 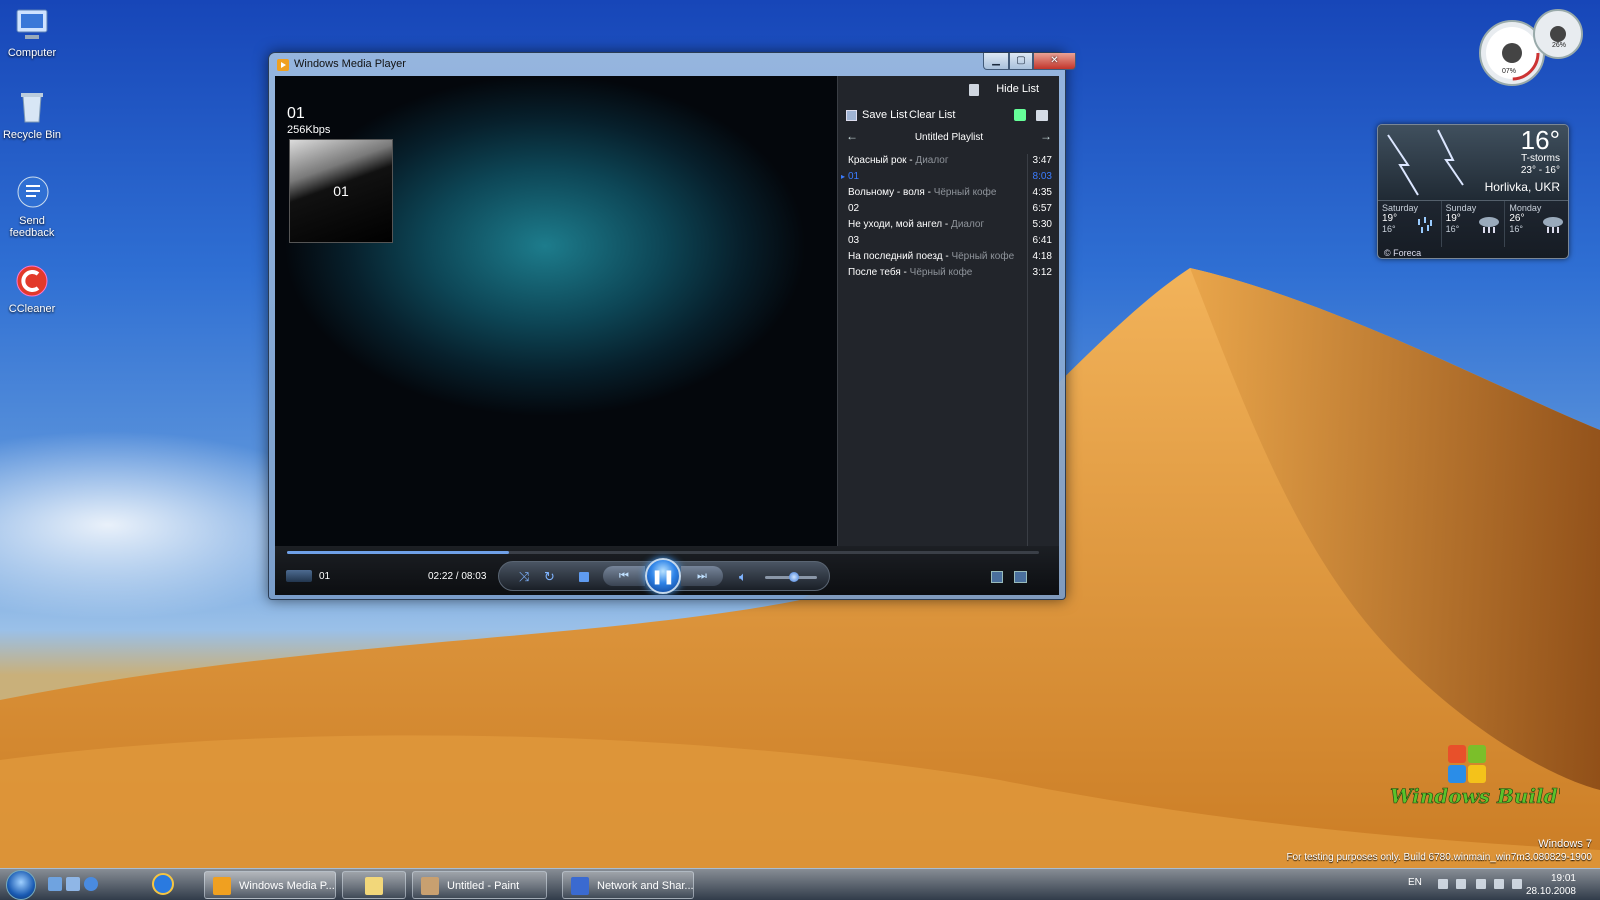 What do you see at coordinates (584, 577) in the screenshot?
I see `stop-button` at bounding box center [584, 577].